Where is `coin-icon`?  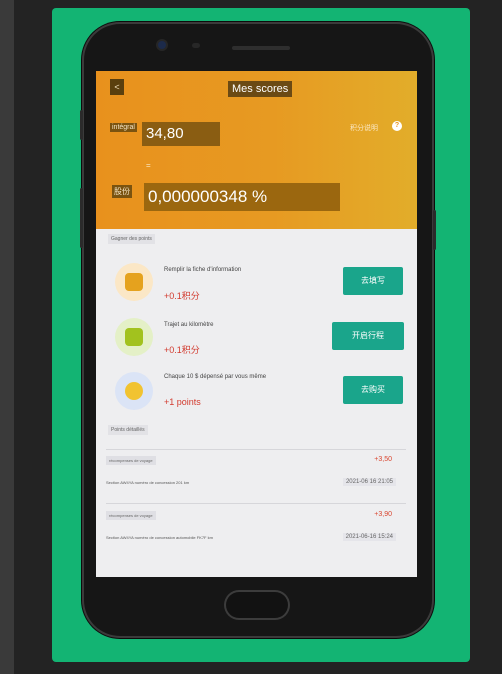 coin-icon is located at coordinates (134, 391).